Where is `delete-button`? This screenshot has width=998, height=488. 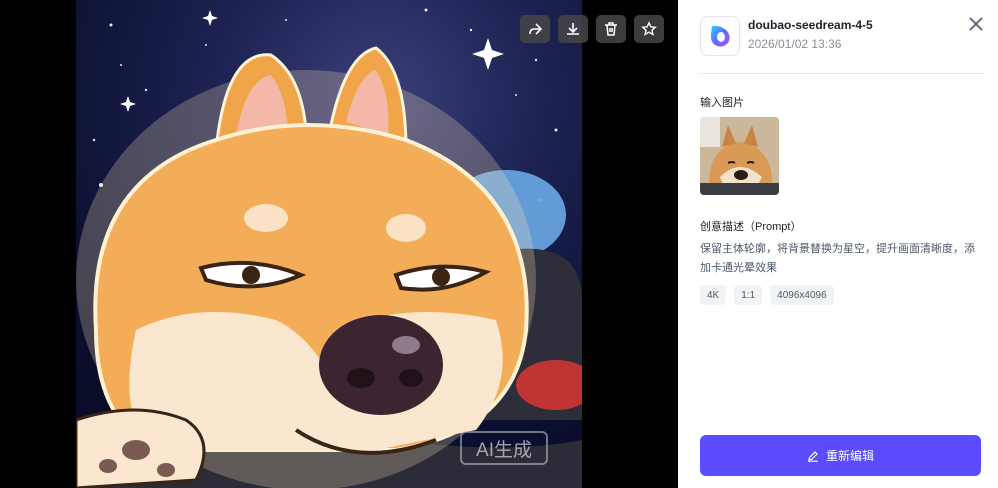 delete-button is located at coordinates (611, 29).